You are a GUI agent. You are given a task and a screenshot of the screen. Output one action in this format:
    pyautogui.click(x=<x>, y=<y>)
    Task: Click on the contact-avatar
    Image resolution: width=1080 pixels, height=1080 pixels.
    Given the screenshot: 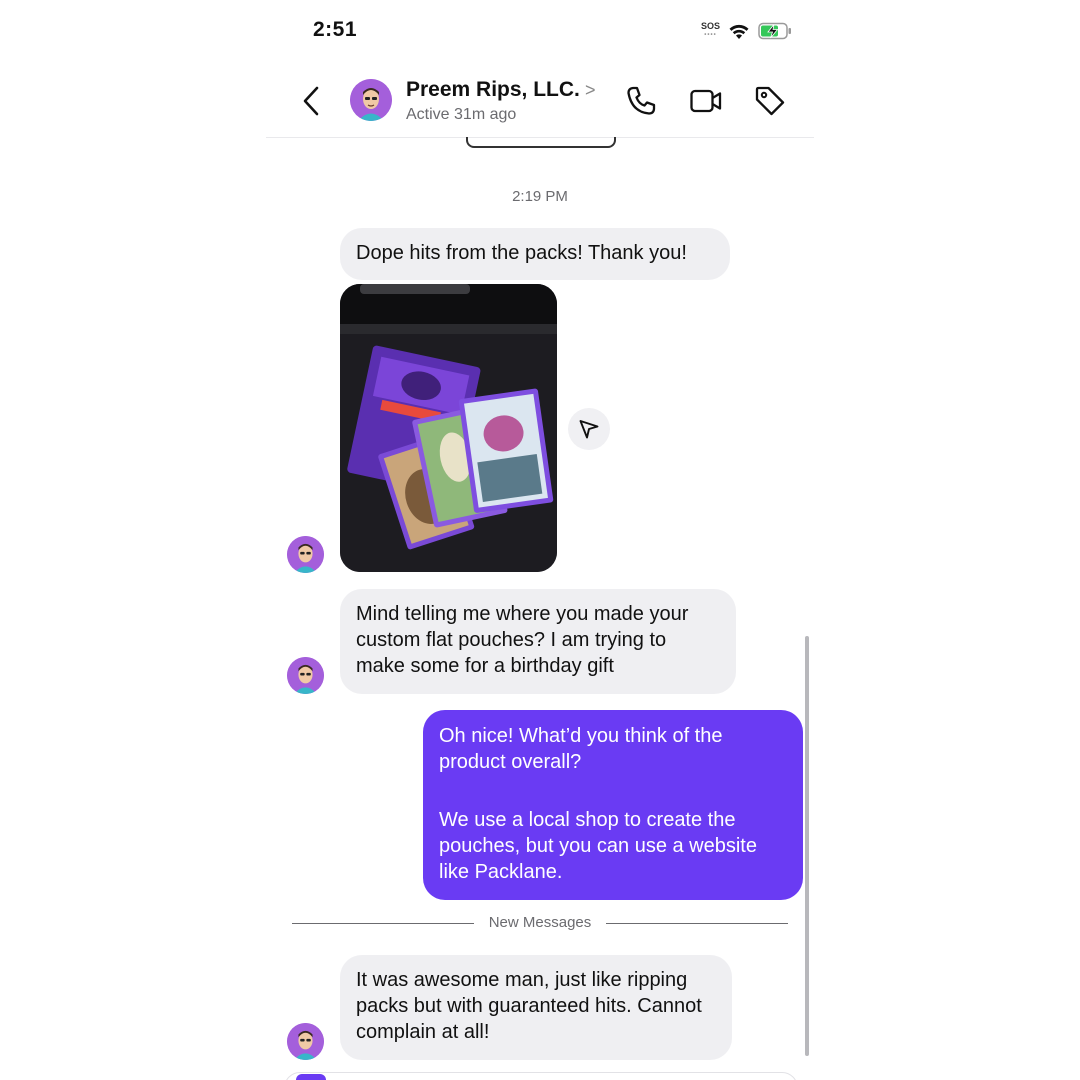 What is the action you would take?
    pyautogui.click(x=371, y=100)
    